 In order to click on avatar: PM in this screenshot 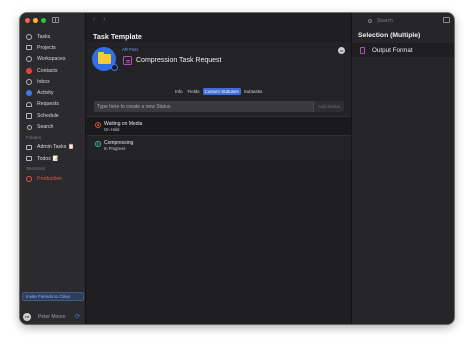, I will do `click(27, 316)`.